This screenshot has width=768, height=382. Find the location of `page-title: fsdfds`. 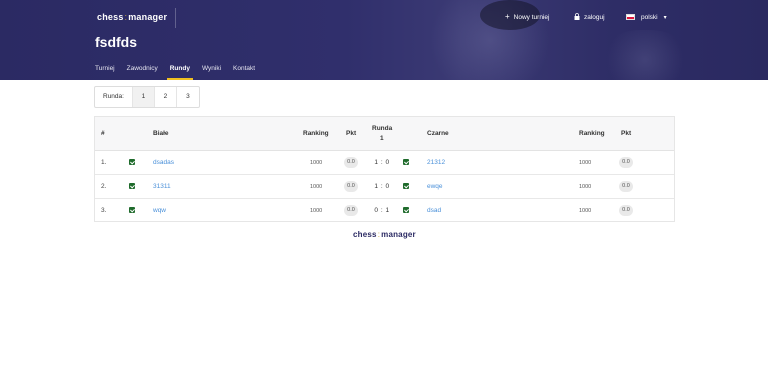

page-title: fsdfds is located at coordinates (116, 42).